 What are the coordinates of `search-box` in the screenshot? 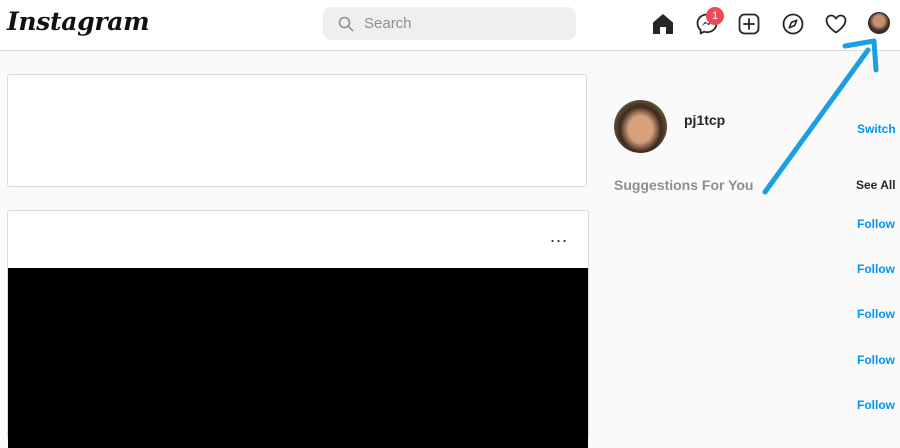 It's located at (449, 23).